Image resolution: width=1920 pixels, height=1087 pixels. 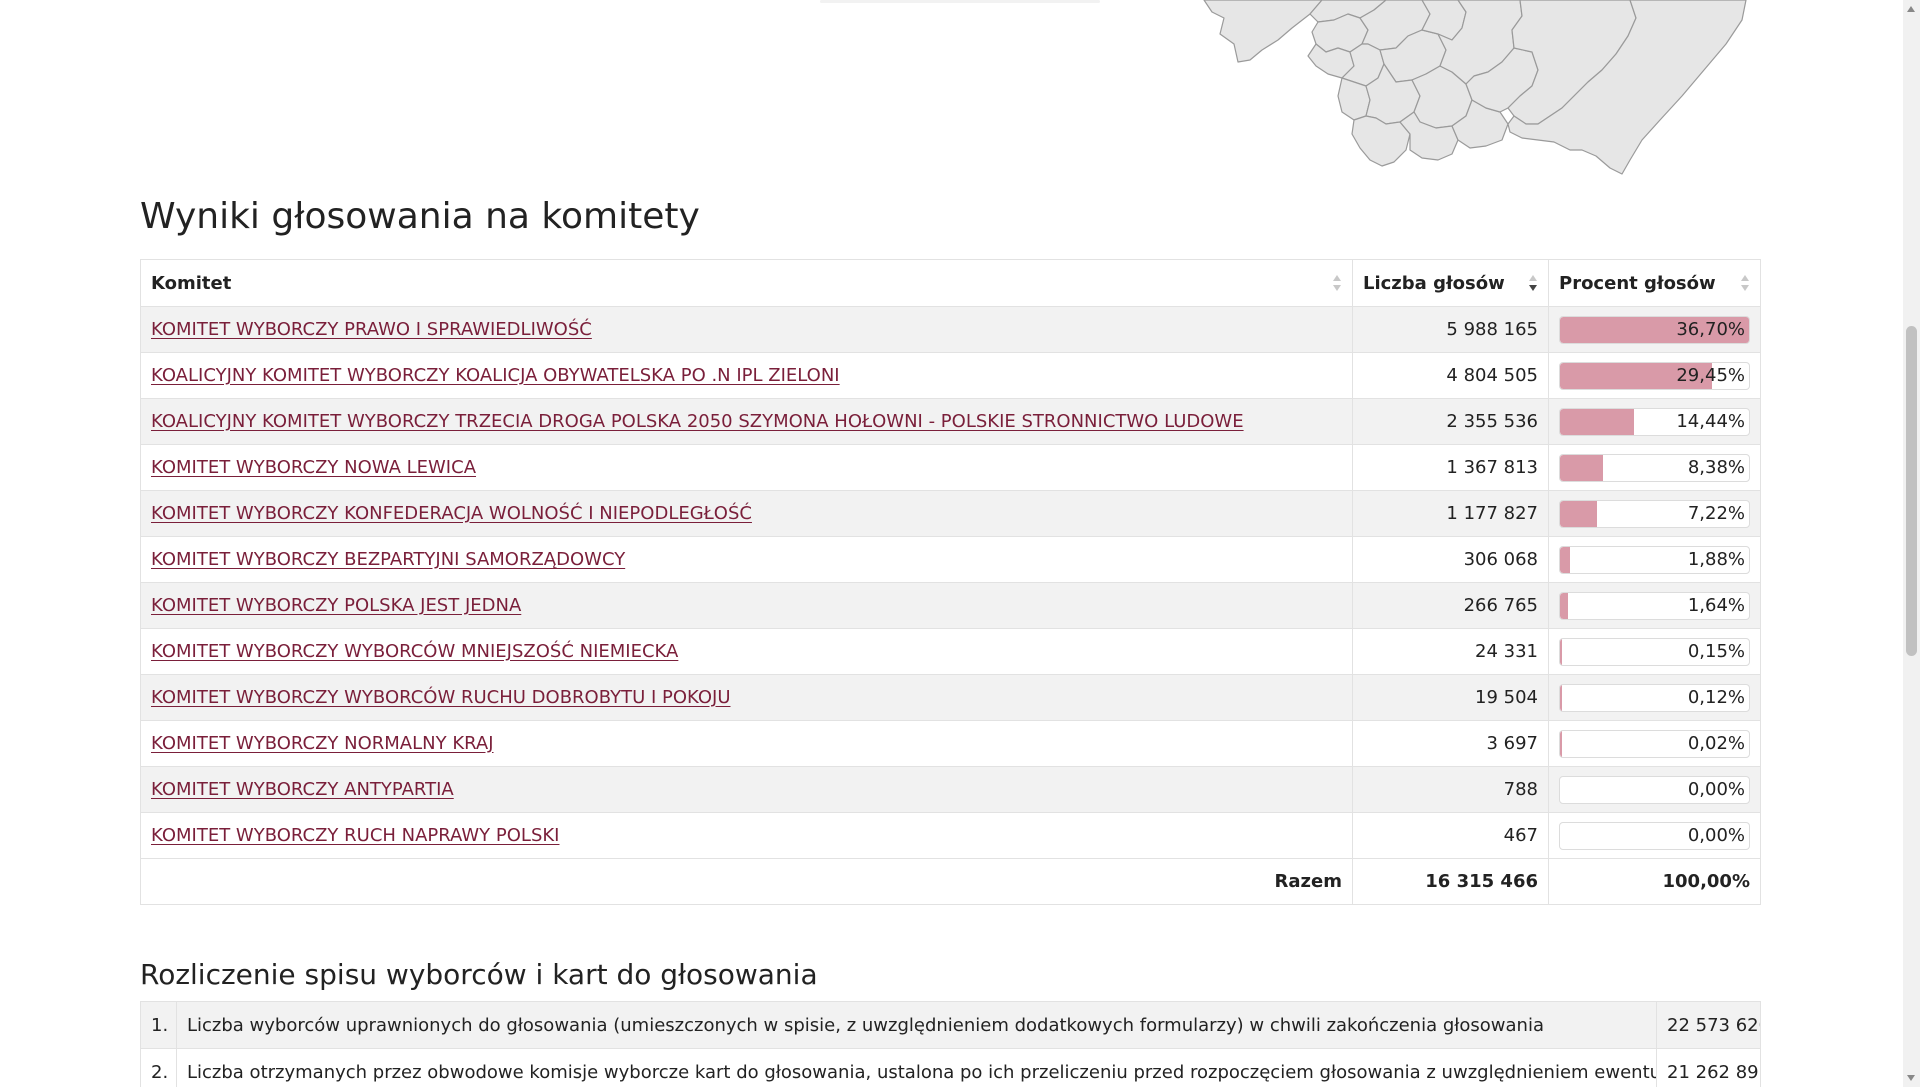 What do you see at coordinates (158, 1067) in the screenshot?
I see `summary-number: 2.` at bounding box center [158, 1067].